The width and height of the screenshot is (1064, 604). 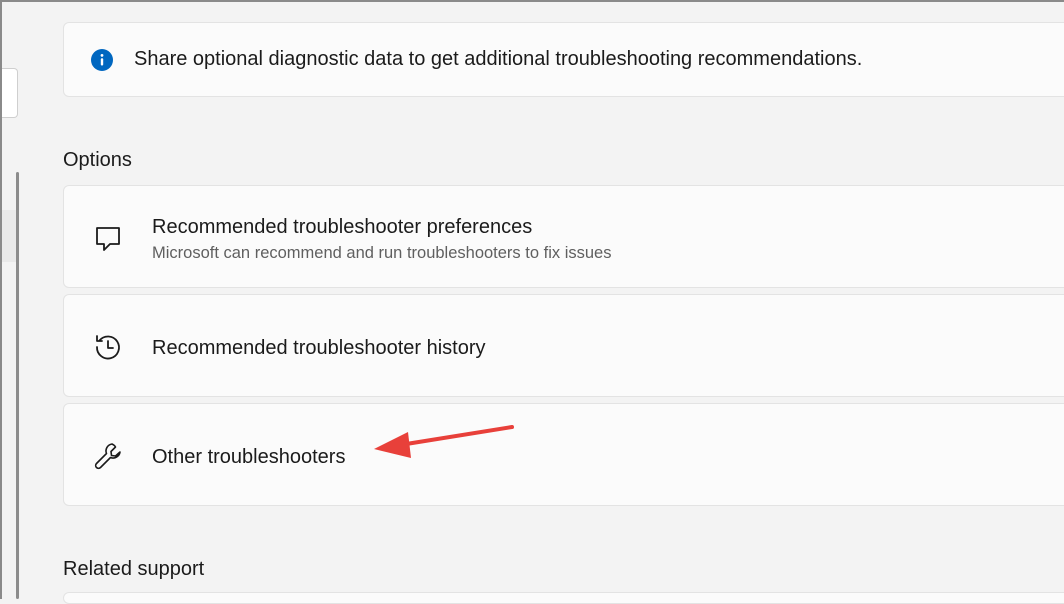 What do you see at coordinates (10, 93) in the screenshot?
I see `navigation-pane-edge` at bounding box center [10, 93].